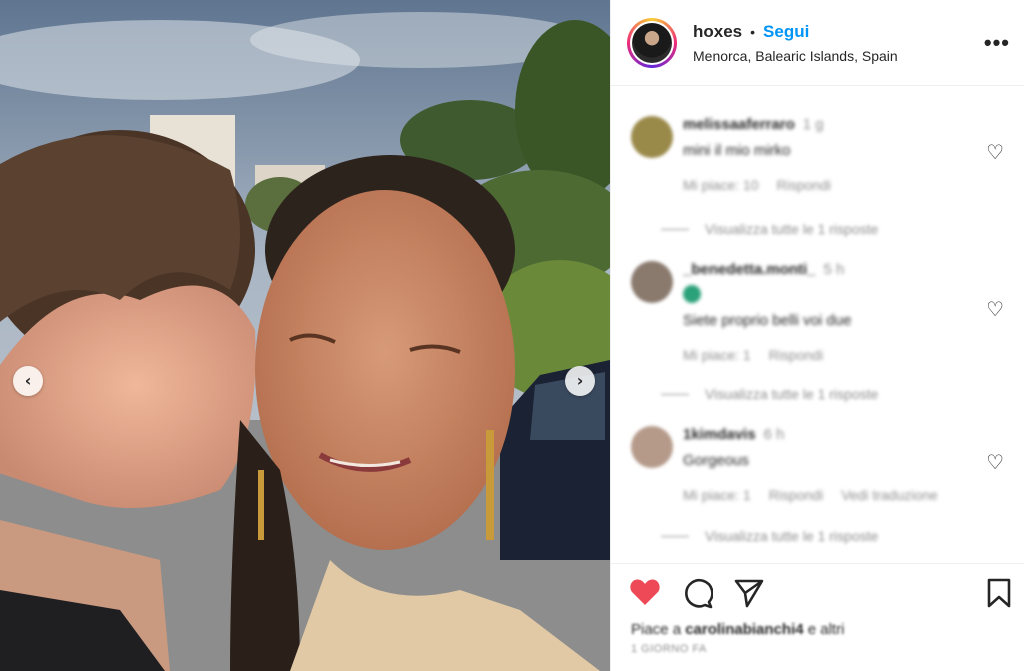  I want to click on likes-suffix: e altri, so click(824, 629).